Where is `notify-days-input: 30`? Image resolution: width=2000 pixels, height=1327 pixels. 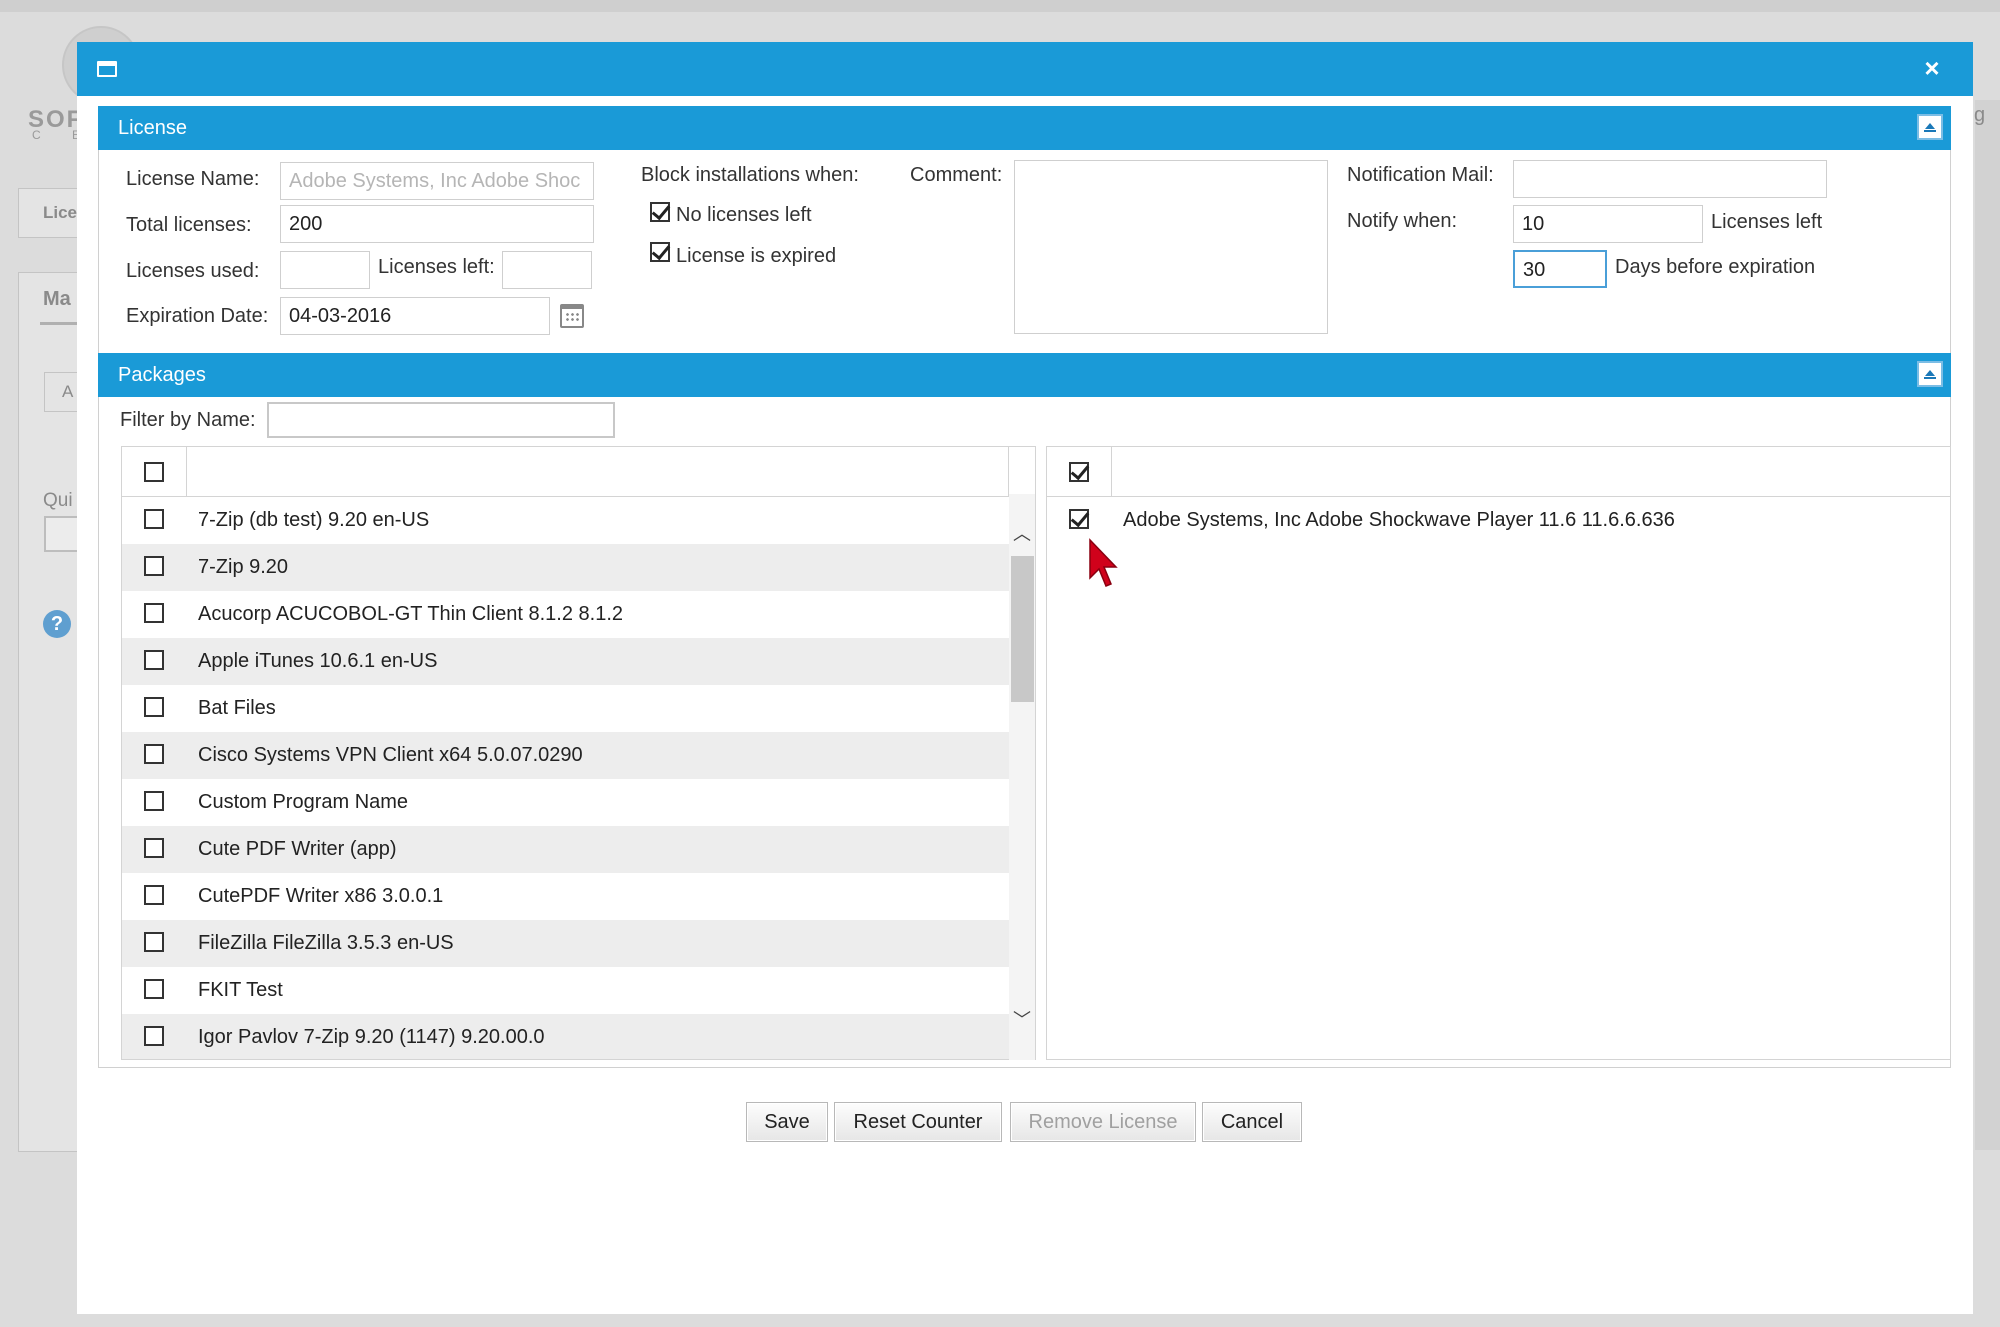
notify-days-input: 30 is located at coordinates (1560, 269).